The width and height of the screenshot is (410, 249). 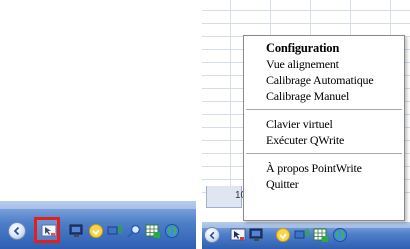 What do you see at coordinates (324, 184) in the screenshot?
I see `menu-item-quit: Quitter` at bounding box center [324, 184].